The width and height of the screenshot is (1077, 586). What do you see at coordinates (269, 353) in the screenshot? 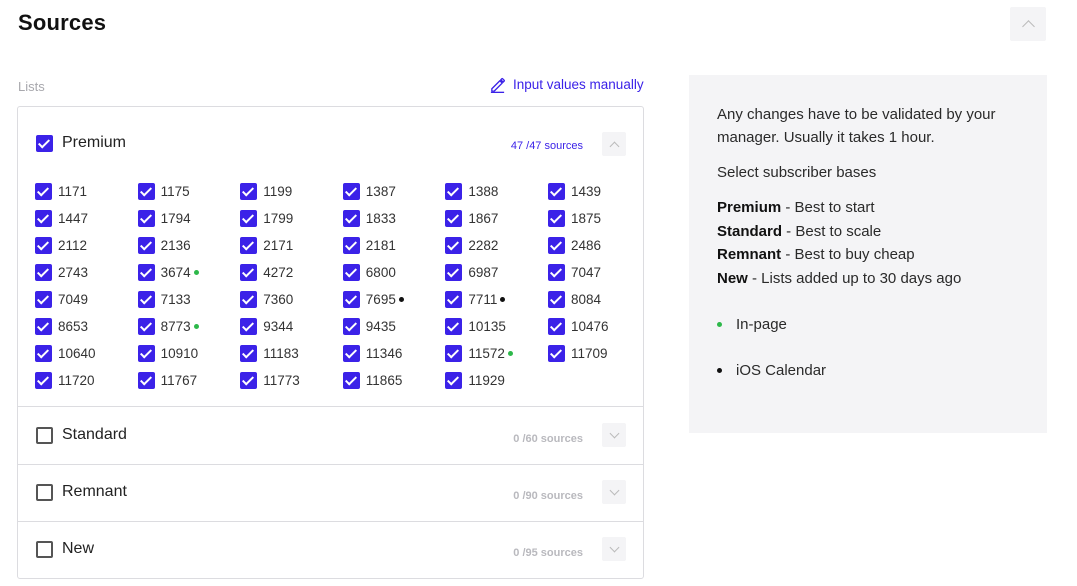
I see `source-item: 11183` at bounding box center [269, 353].